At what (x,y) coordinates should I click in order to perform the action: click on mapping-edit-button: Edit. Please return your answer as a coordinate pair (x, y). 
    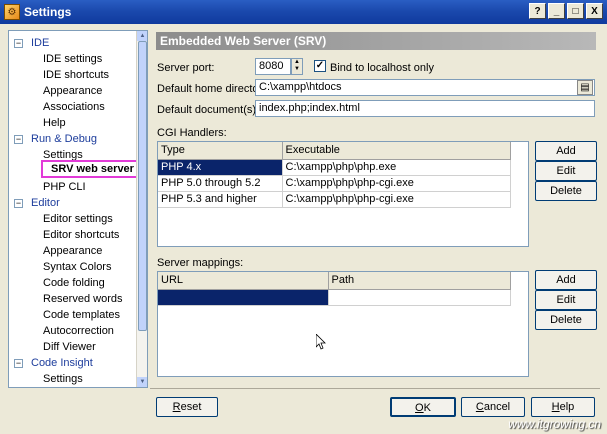
    Looking at the image, I should click on (566, 300).